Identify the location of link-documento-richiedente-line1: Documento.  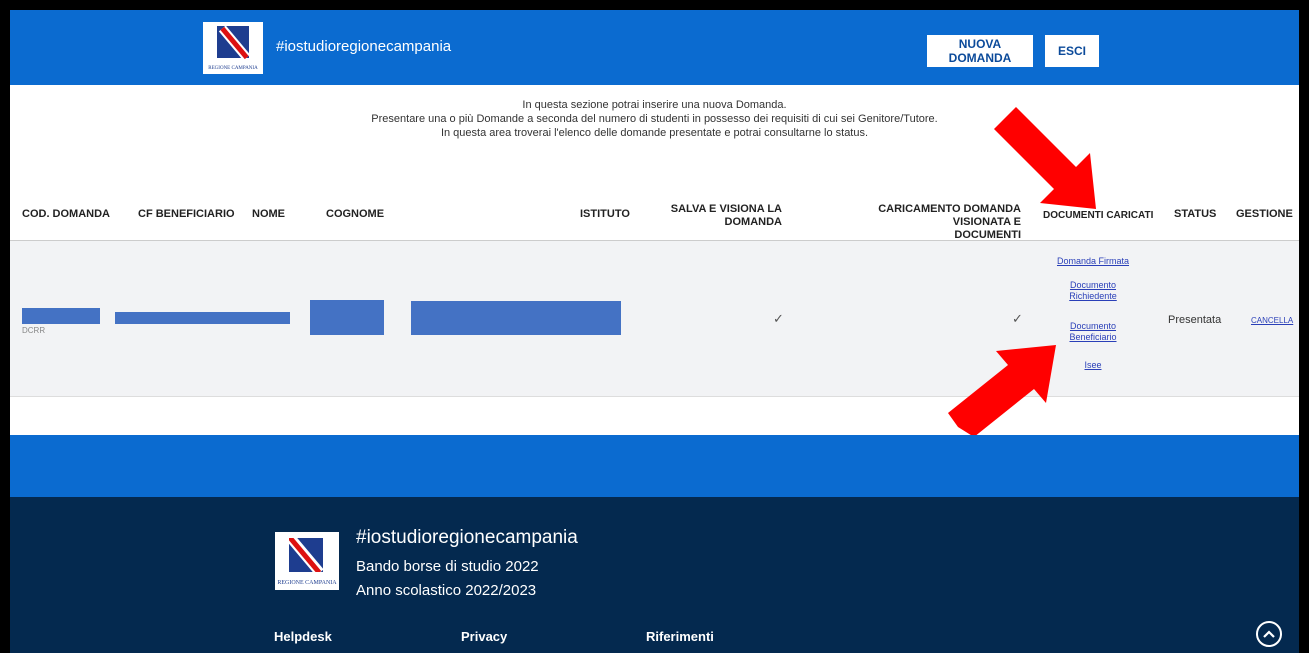
(1093, 285).